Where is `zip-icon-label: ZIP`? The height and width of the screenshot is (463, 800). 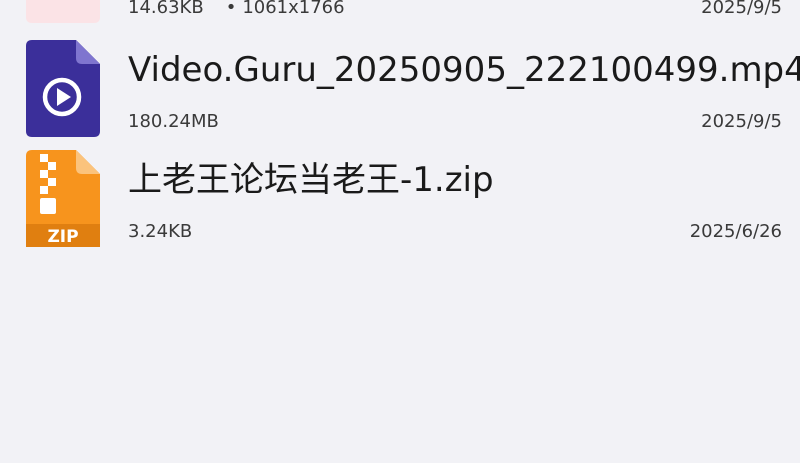 zip-icon-label: ZIP is located at coordinates (62, 237).